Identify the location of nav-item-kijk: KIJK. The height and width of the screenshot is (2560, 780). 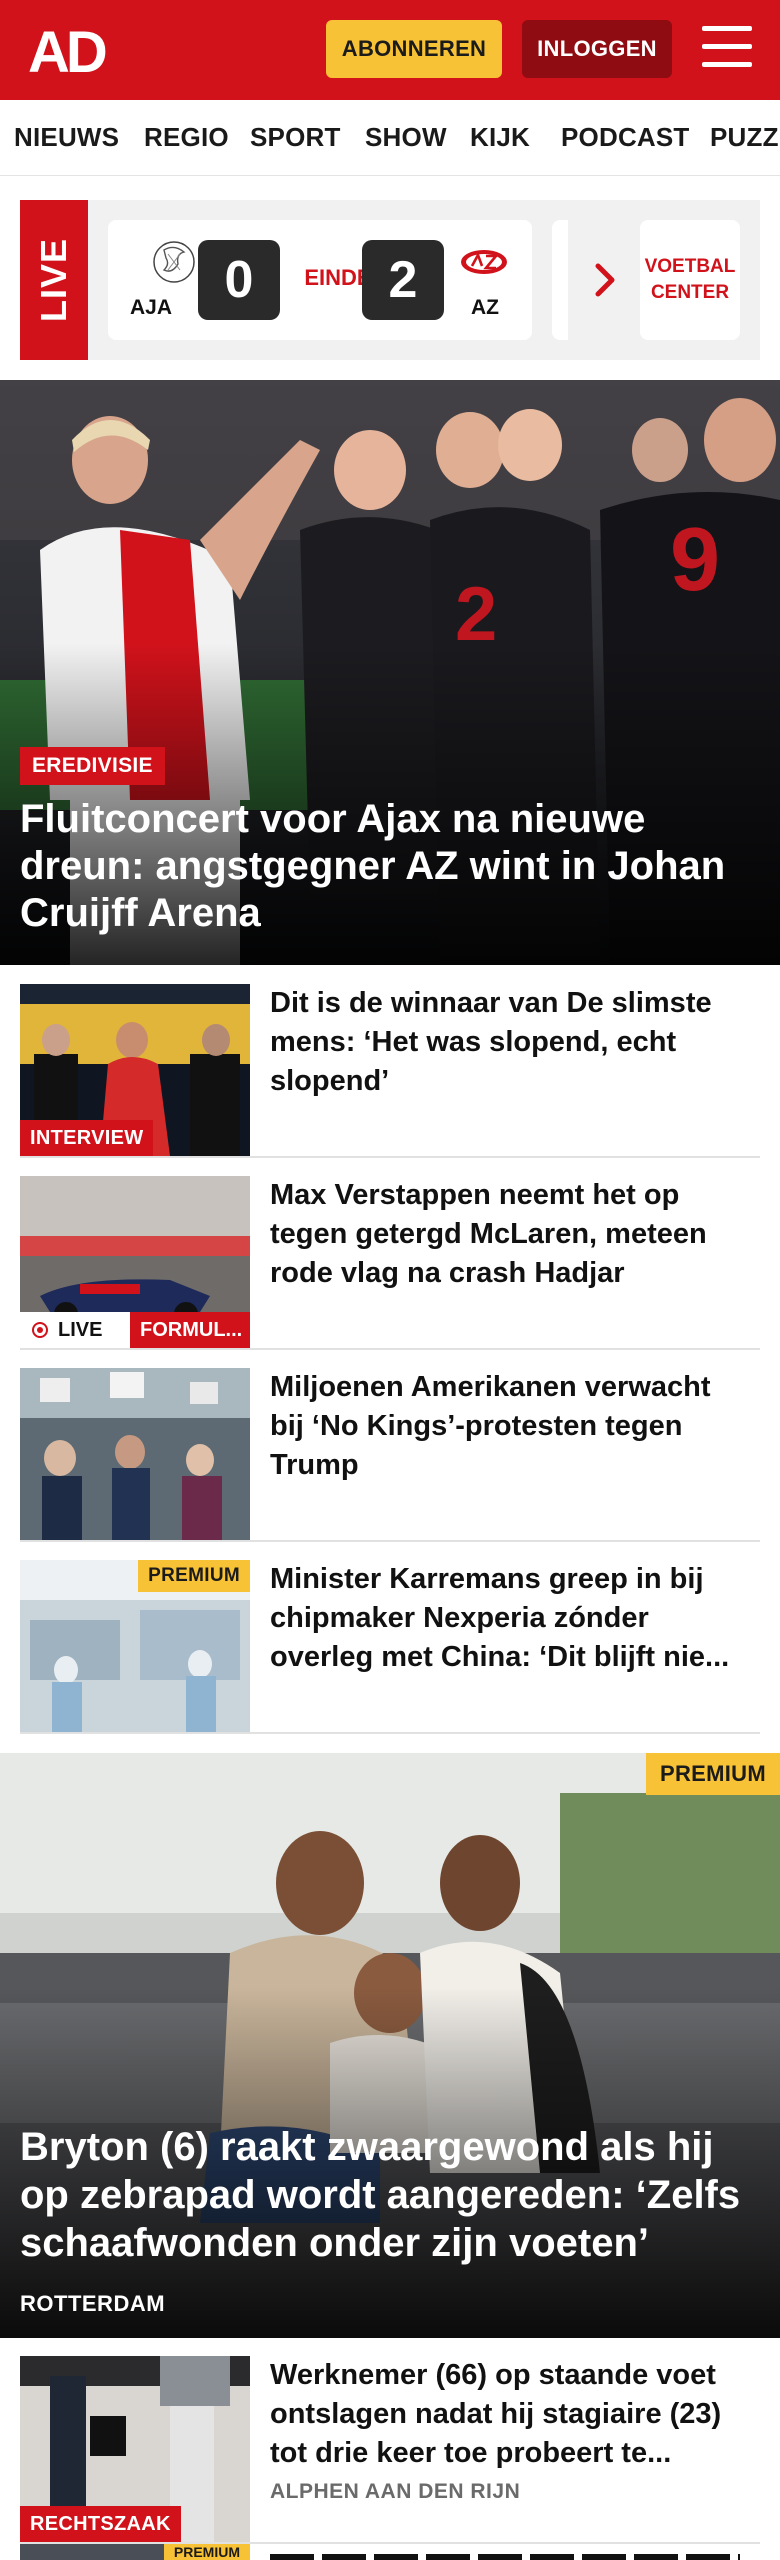
(500, 137).